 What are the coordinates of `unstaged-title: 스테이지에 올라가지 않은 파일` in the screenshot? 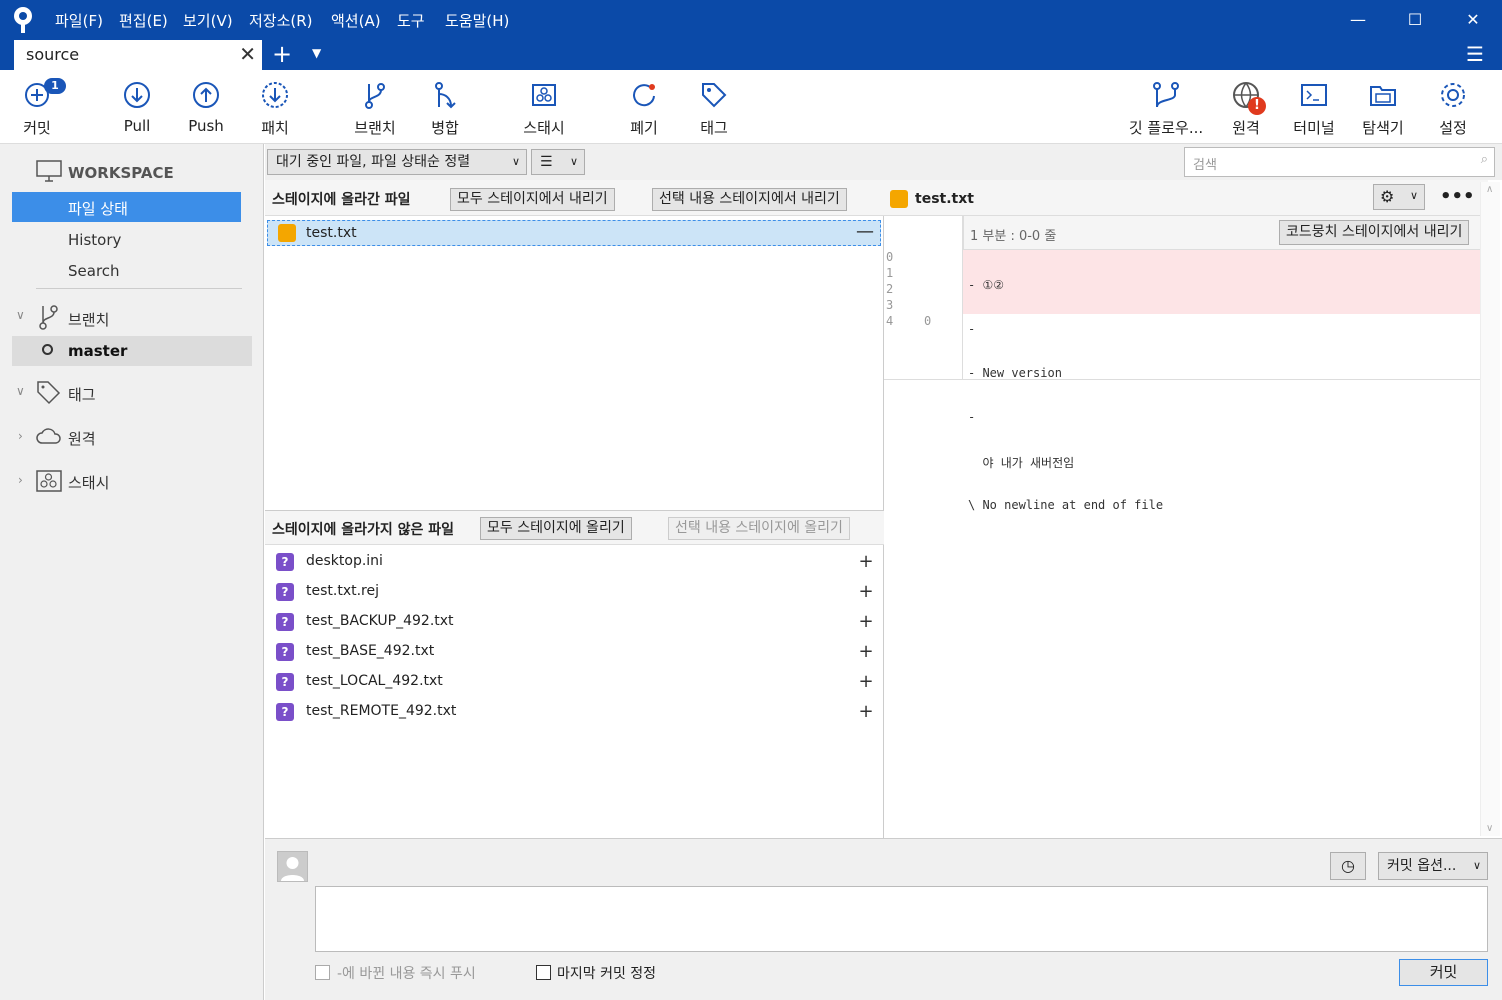 It's located at (363, 530).